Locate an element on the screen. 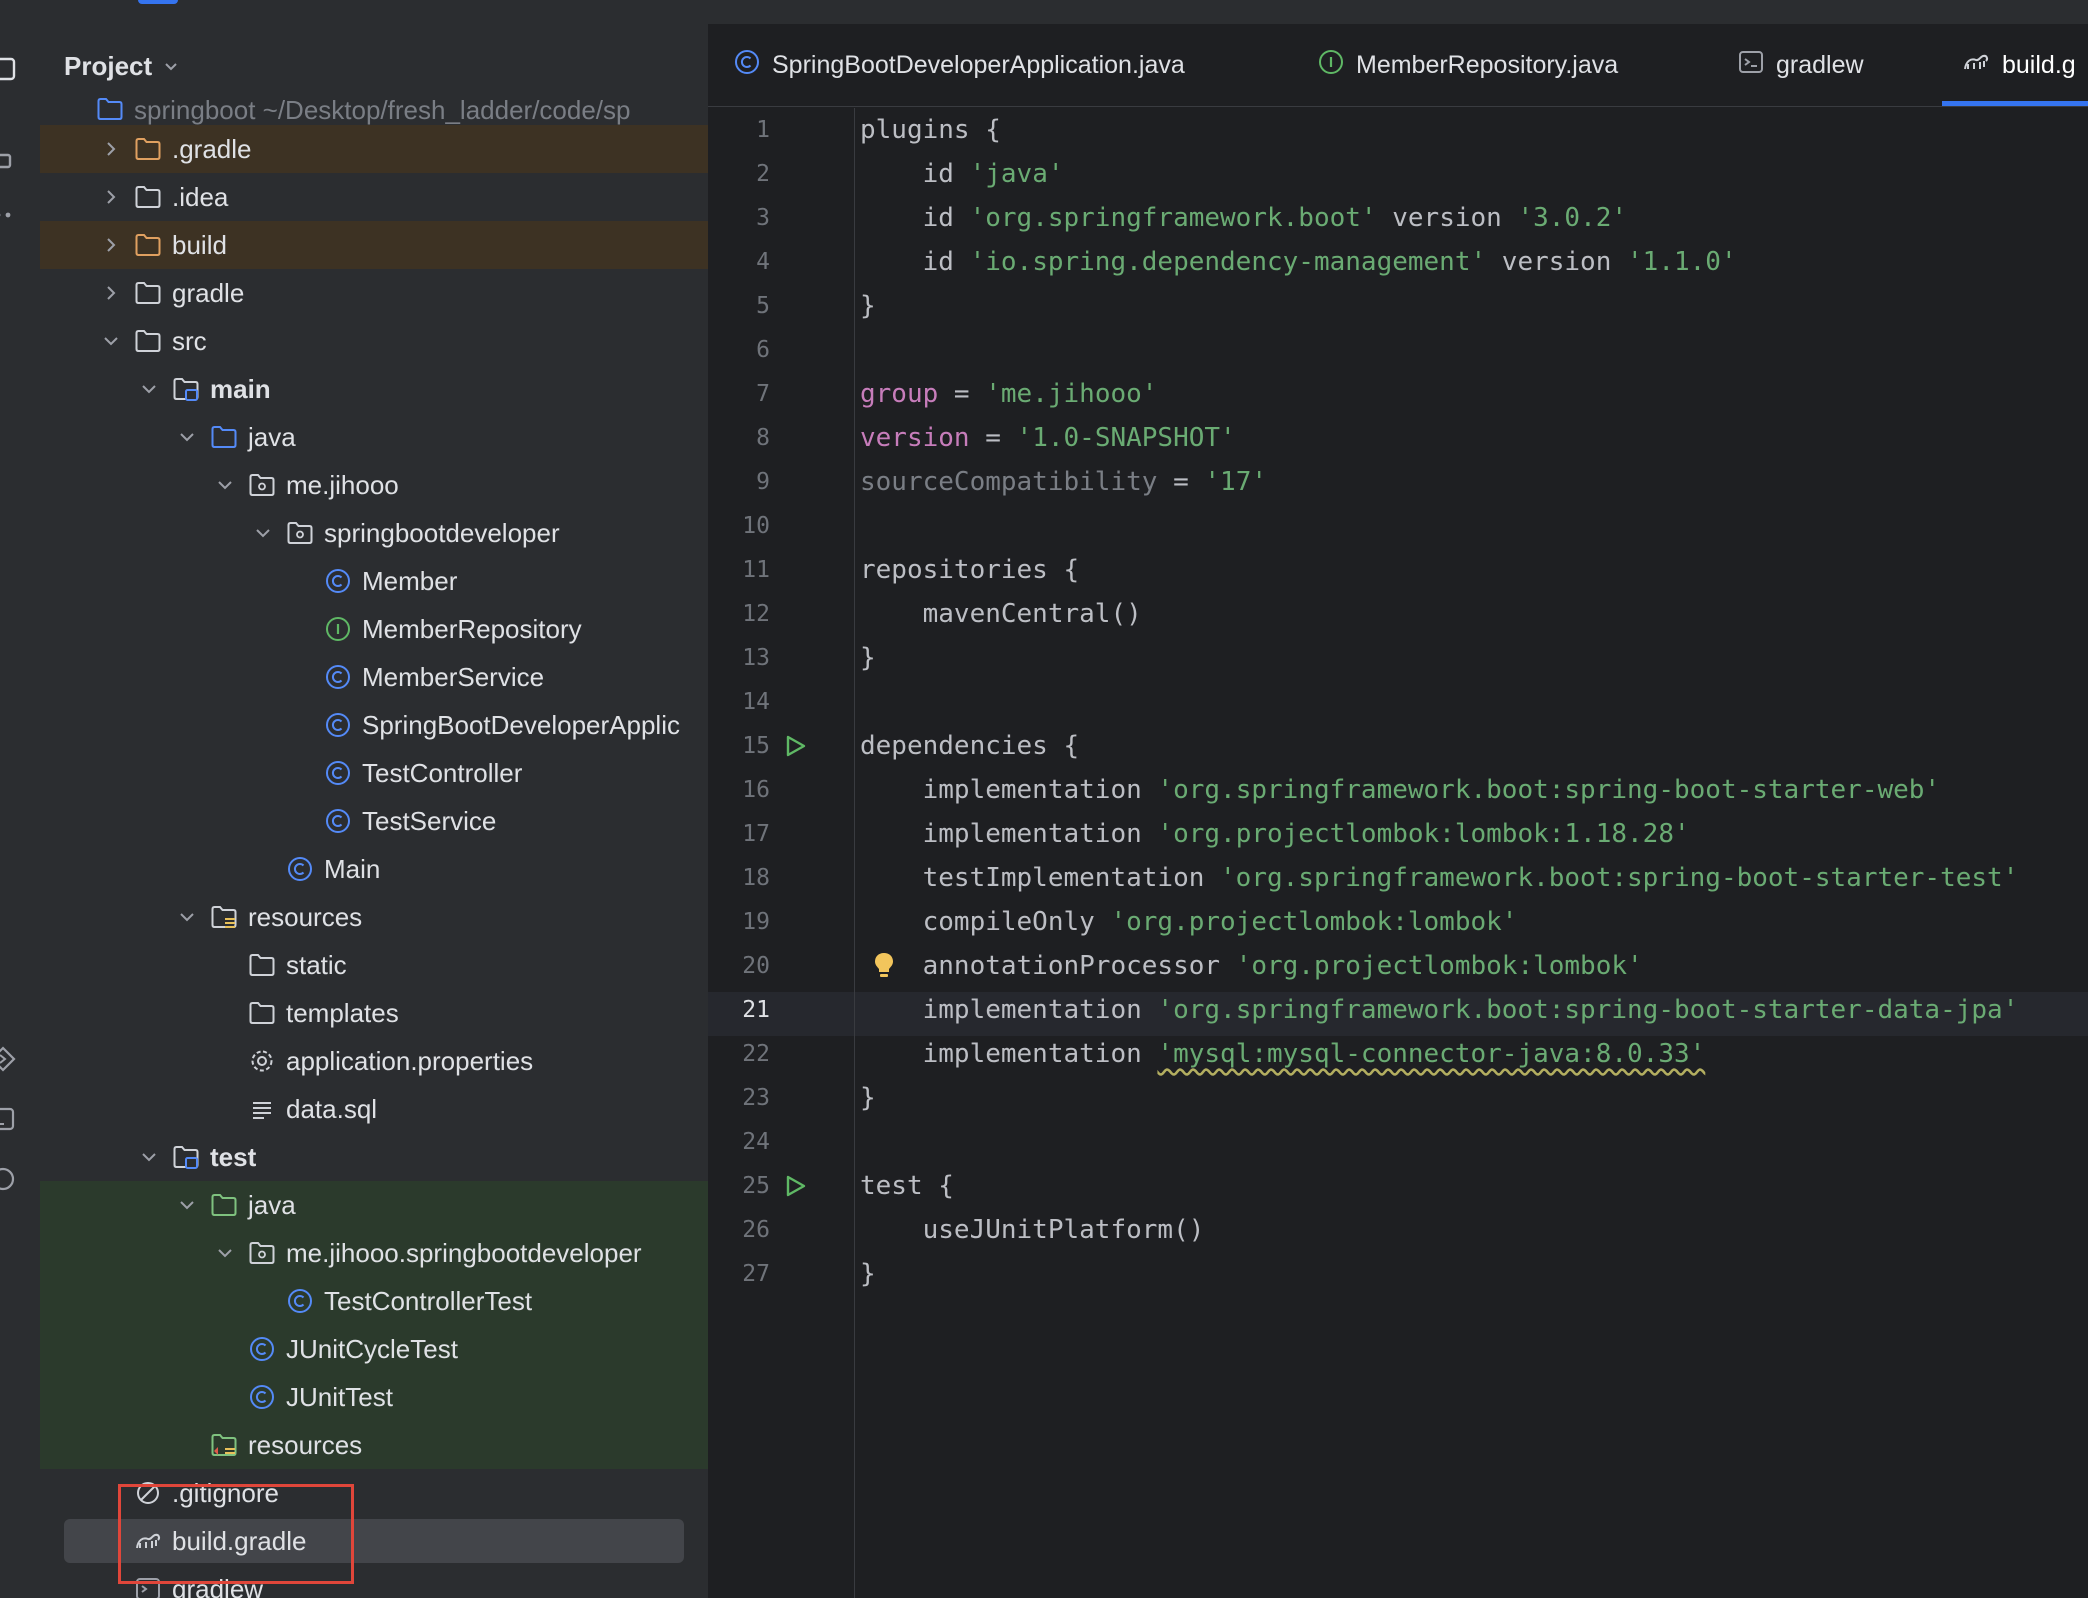  tab-build-gradle: build.g is located at coordinates (2015, 65).